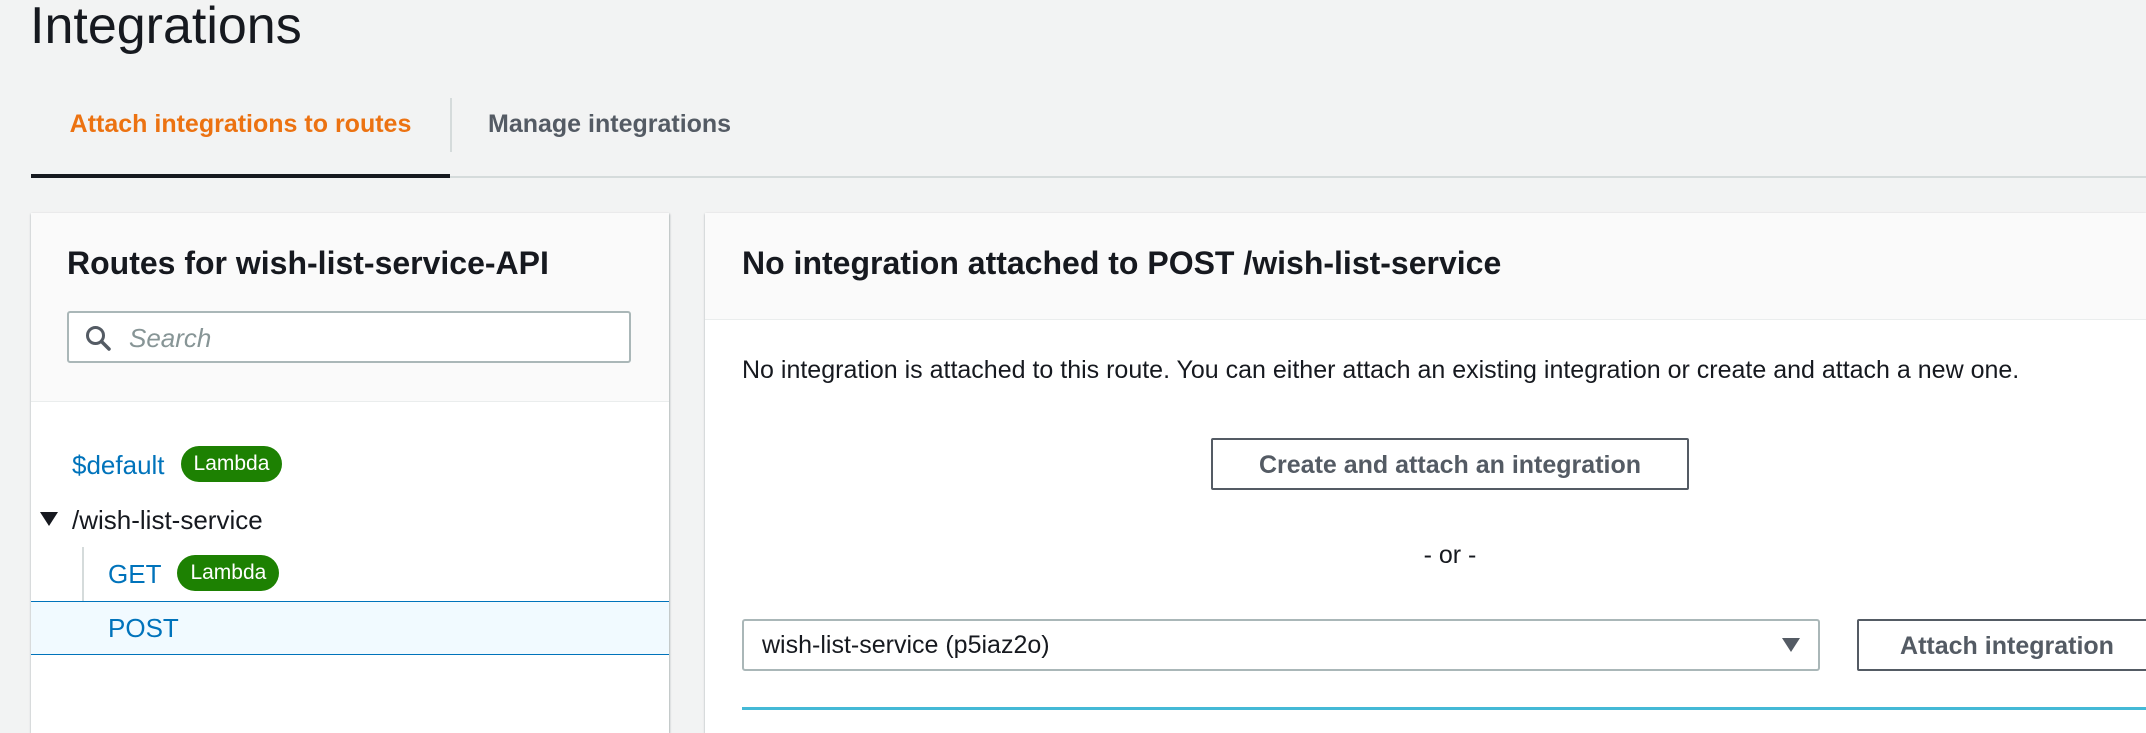 The image size is (2146, 733). Describe the element at coordinates (98, 338) in the screenshot. I see `search-icon` at that location.